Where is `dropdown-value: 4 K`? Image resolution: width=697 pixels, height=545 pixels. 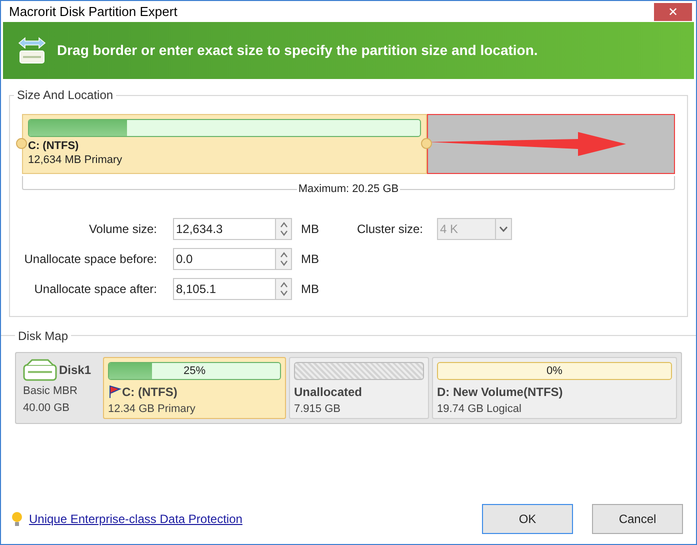 dropdown-value: 4 K is located at coordinates (449, 229).